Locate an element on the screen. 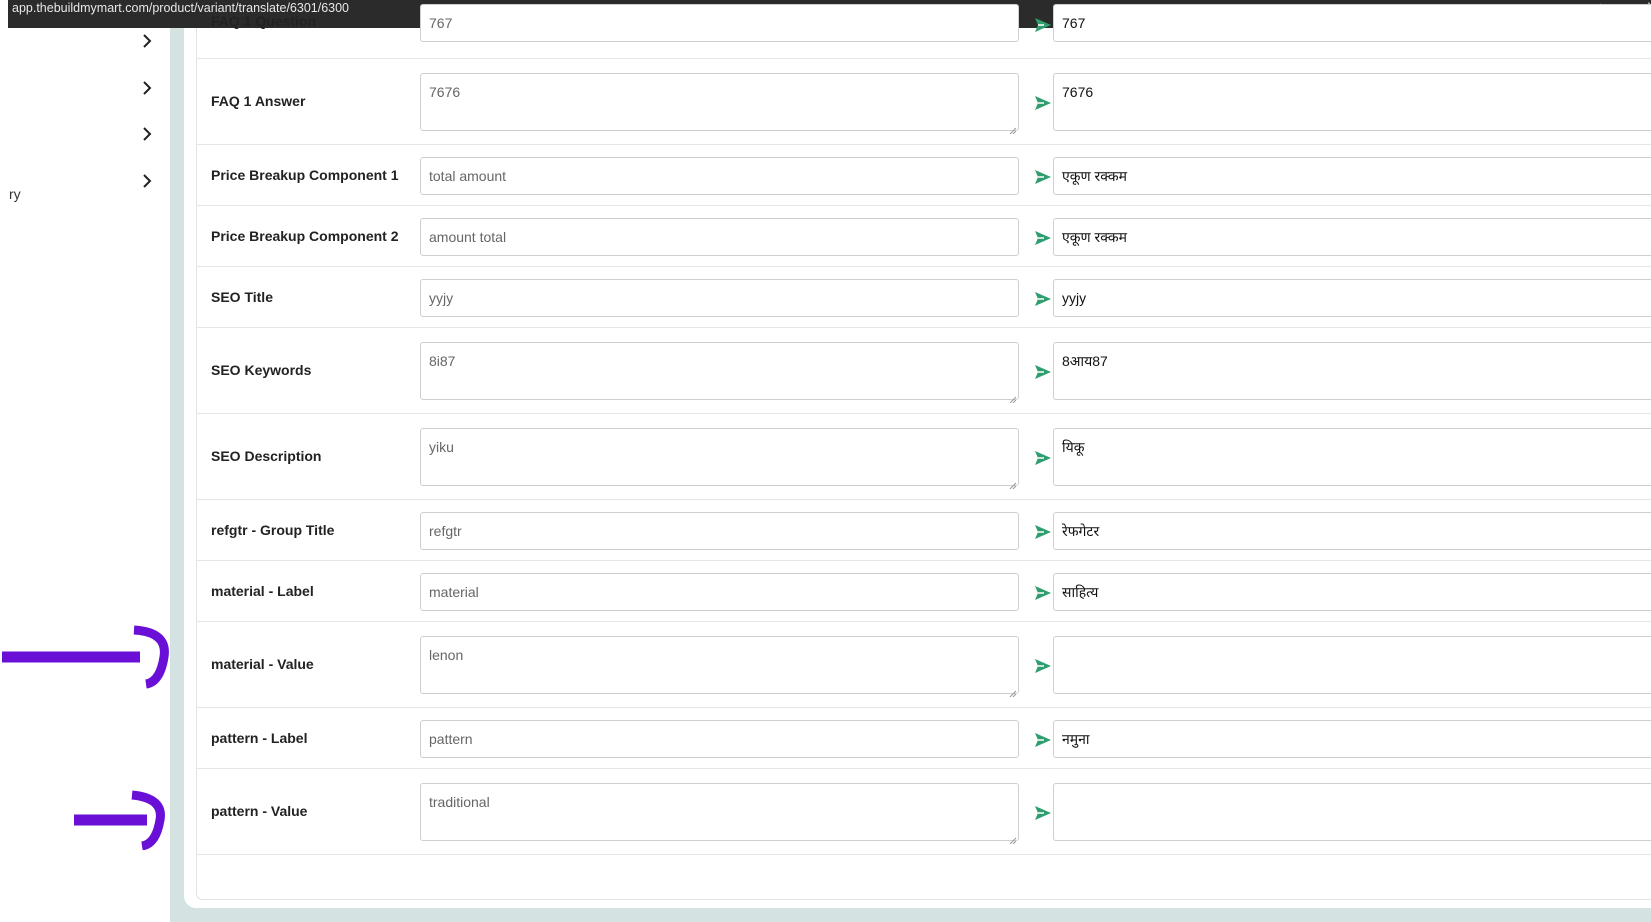 The height and width of the screenshot is (922, 1651). translation-row: SEO Description yiku यिकू is located at coordinates (923, 457).